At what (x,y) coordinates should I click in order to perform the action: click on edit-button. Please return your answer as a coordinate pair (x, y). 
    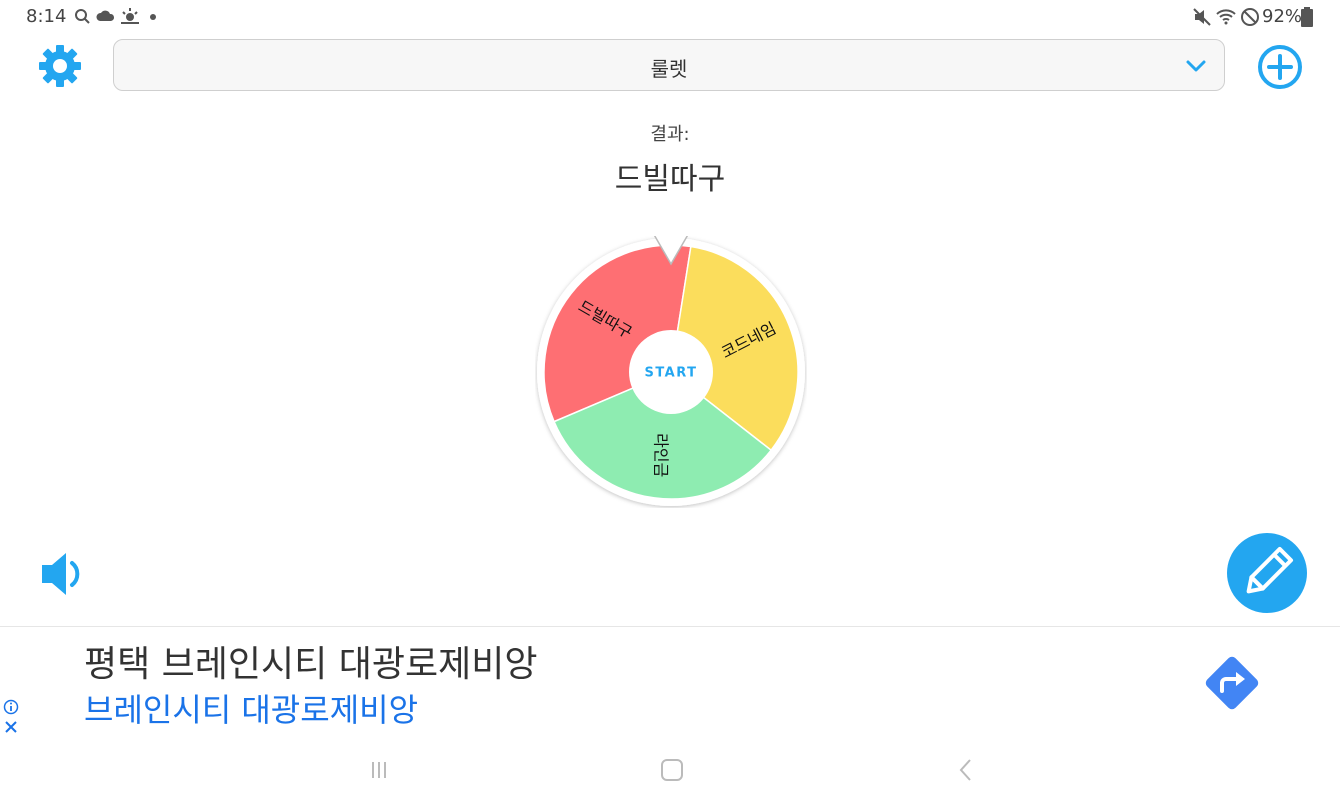
    Looking at the image, I should click on (1267, 573).